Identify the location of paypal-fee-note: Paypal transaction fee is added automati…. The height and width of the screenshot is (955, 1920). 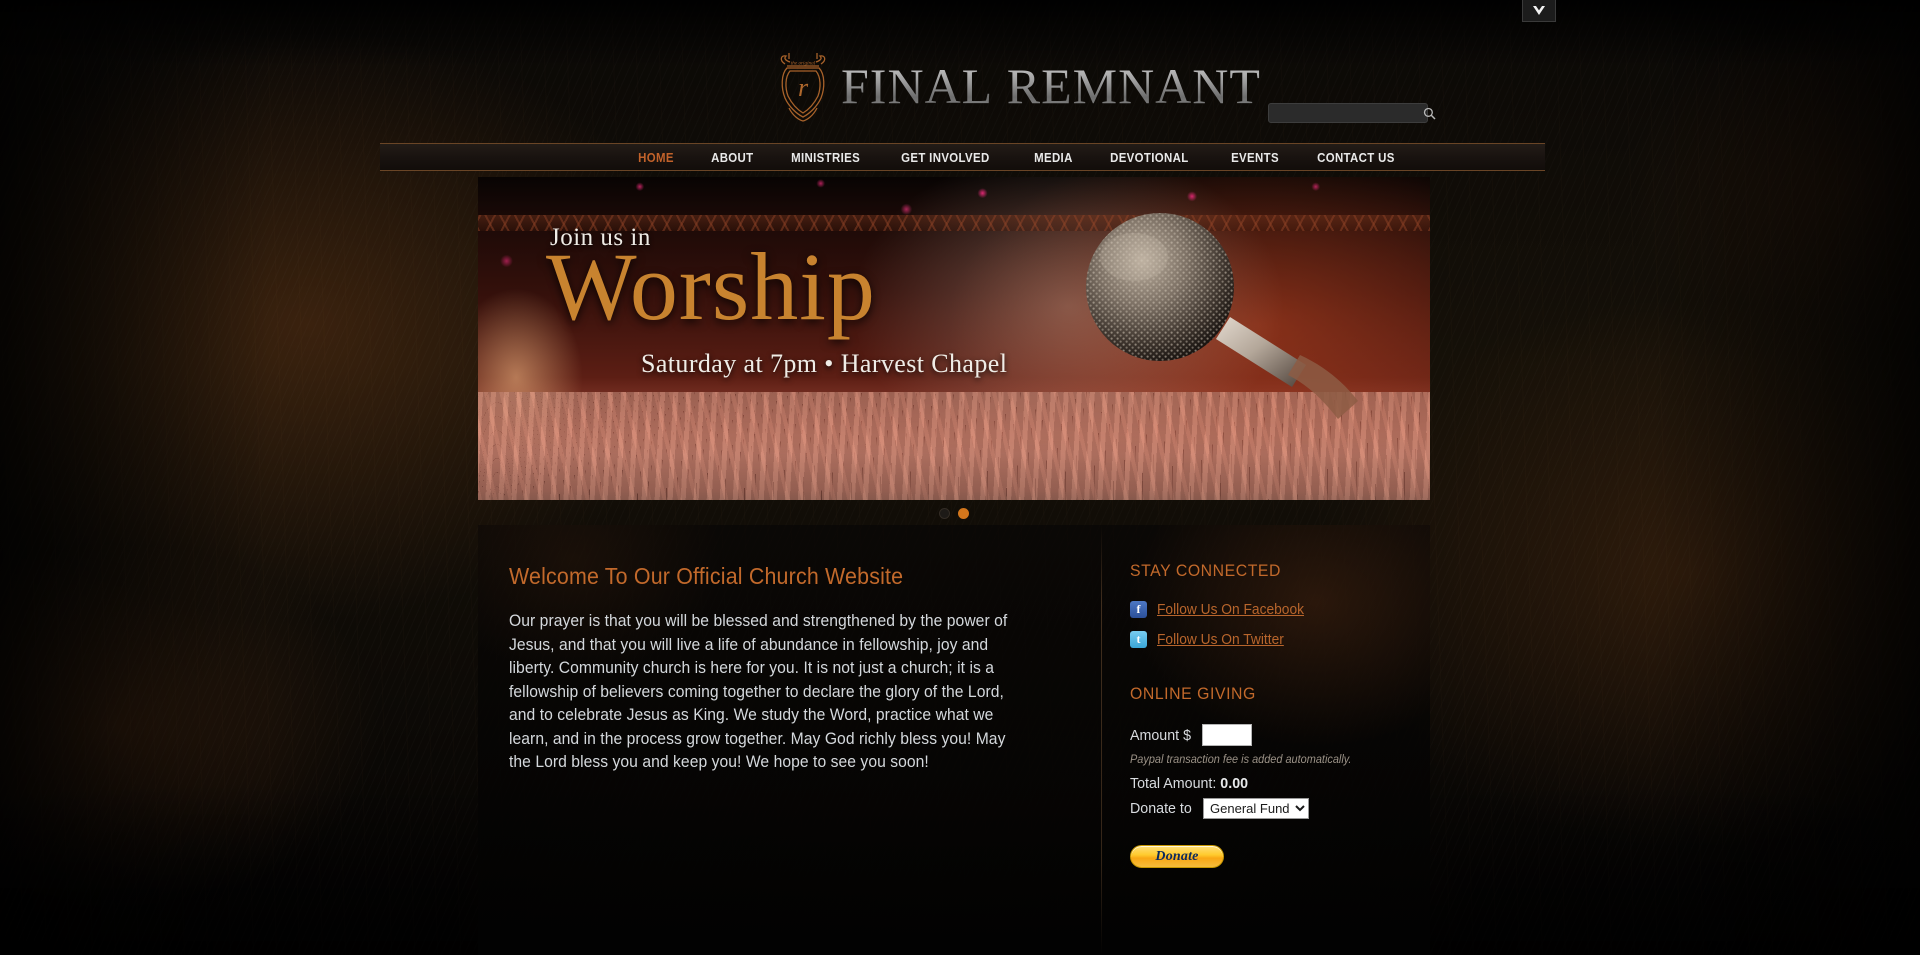
(1241, 760).